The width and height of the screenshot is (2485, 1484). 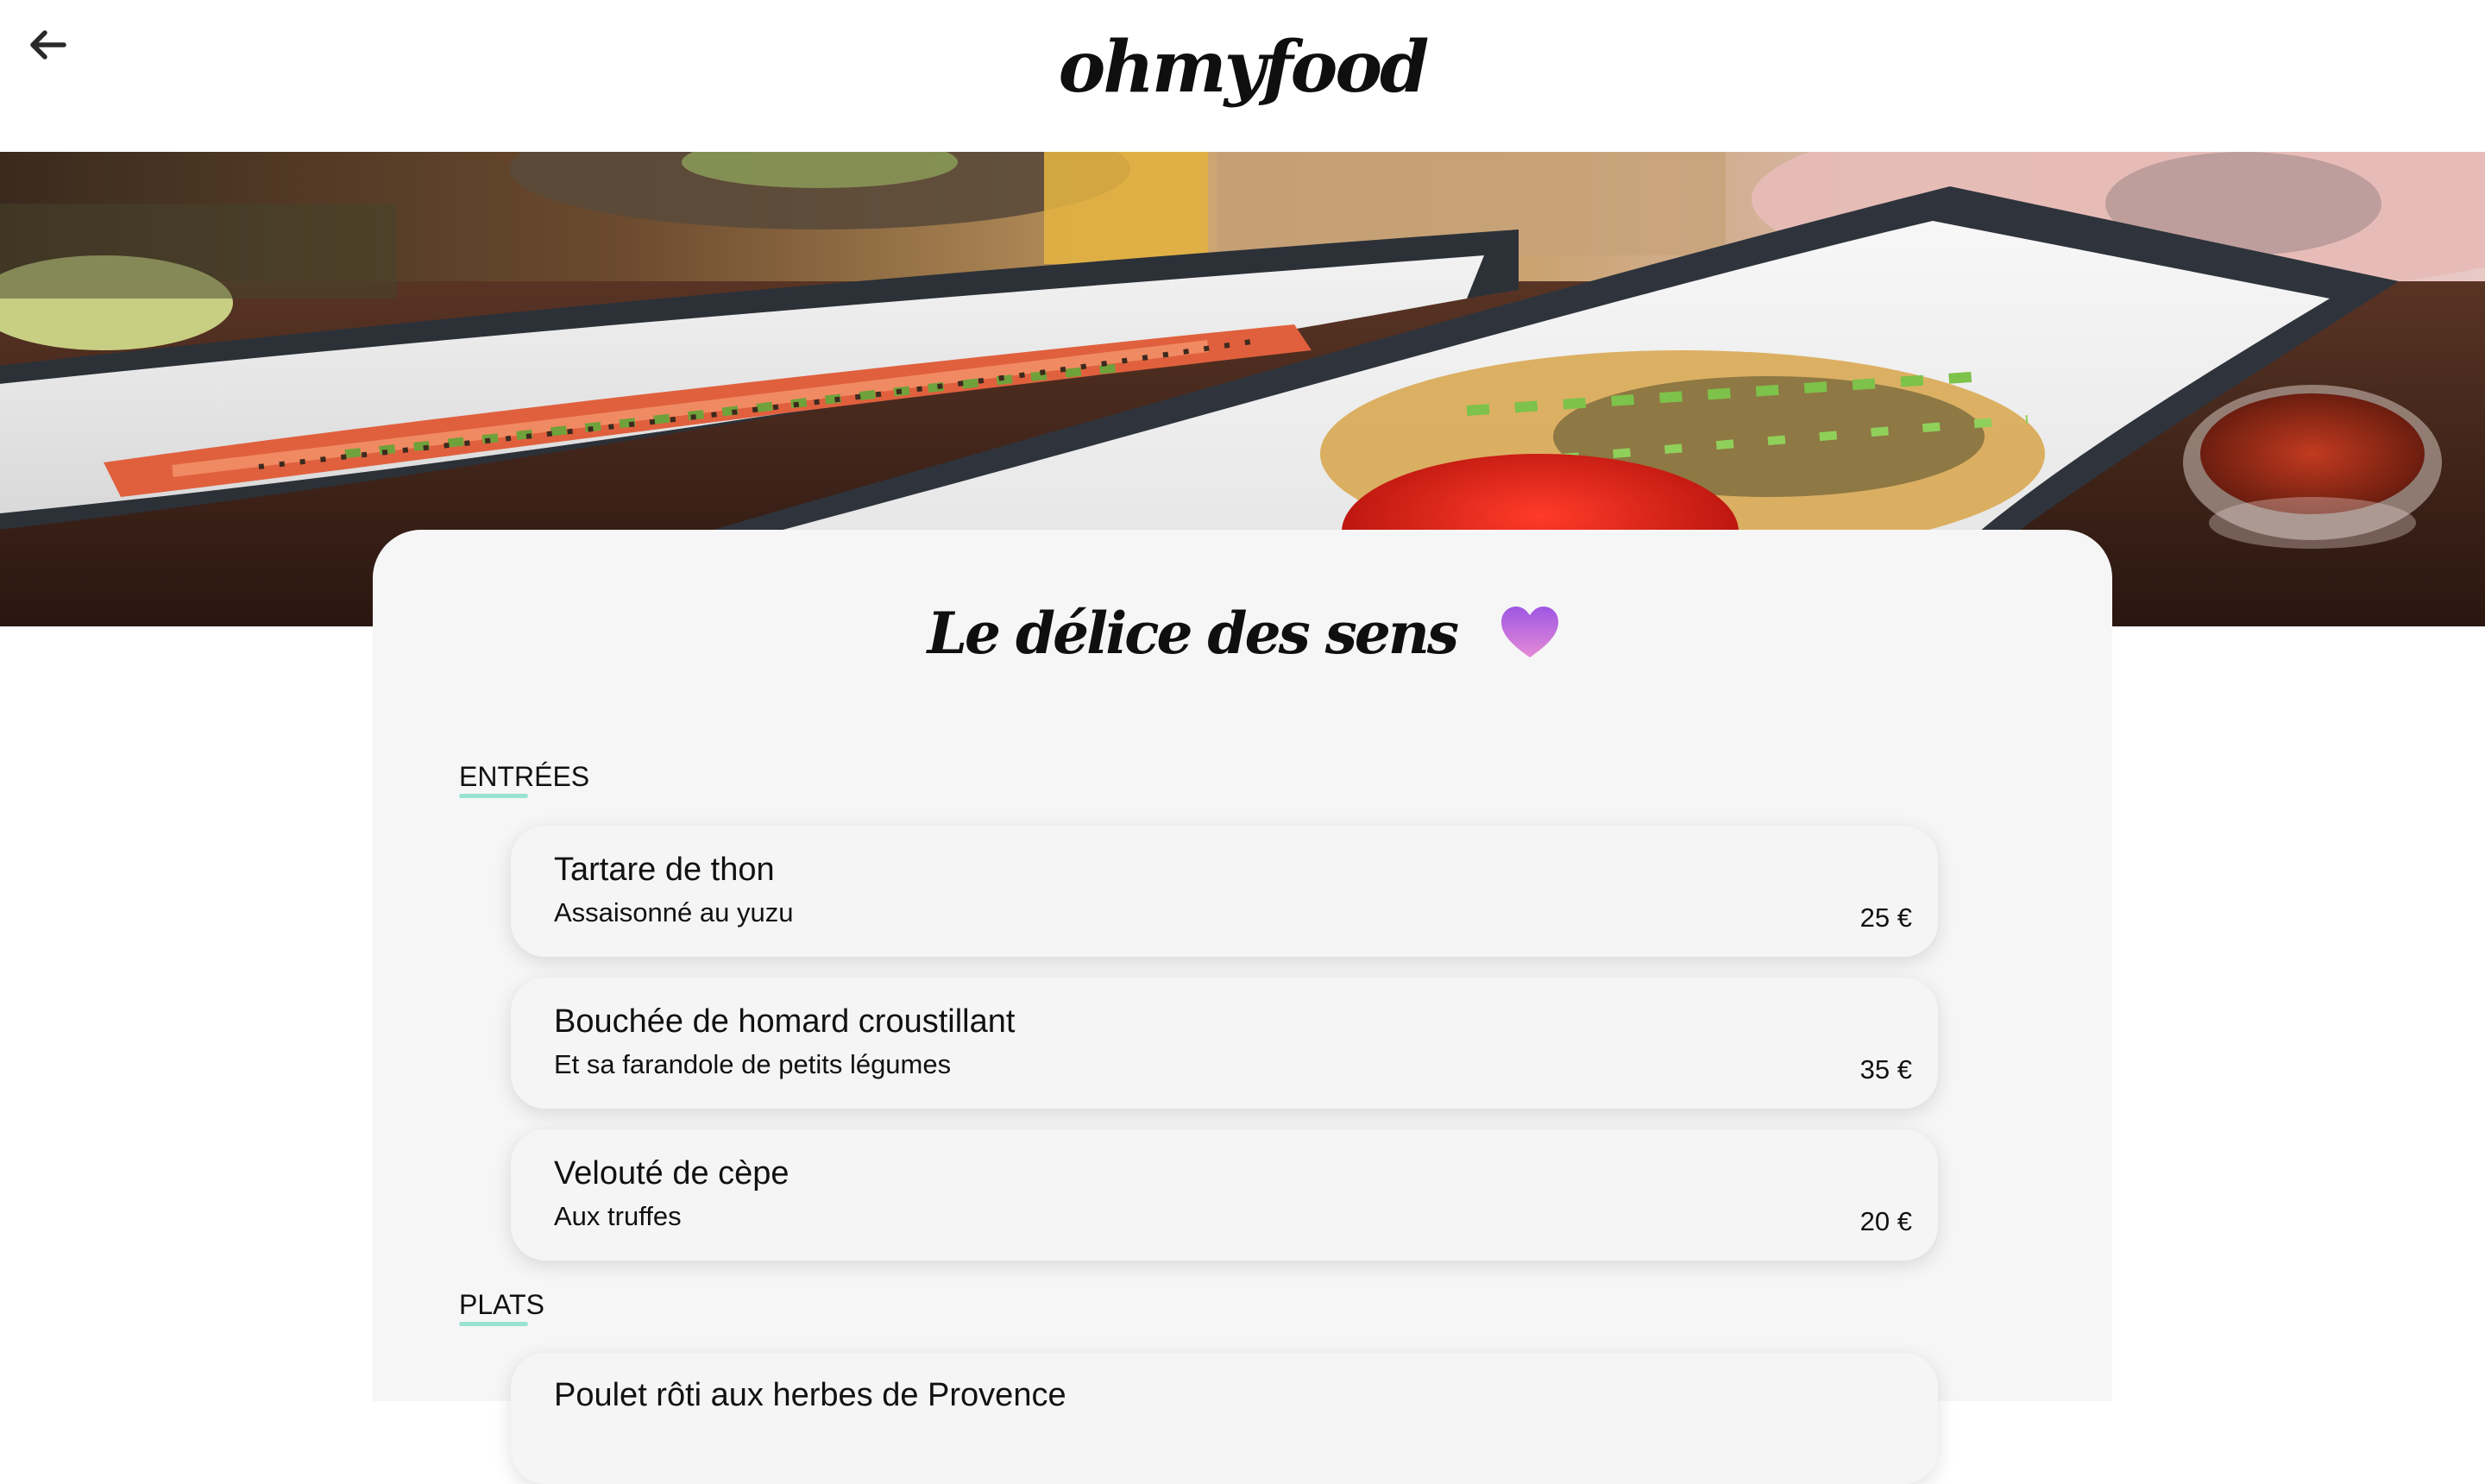 I want to click on dish-name: Poulet rôti aux herbes de Provence, so click(x=810, y=1395).